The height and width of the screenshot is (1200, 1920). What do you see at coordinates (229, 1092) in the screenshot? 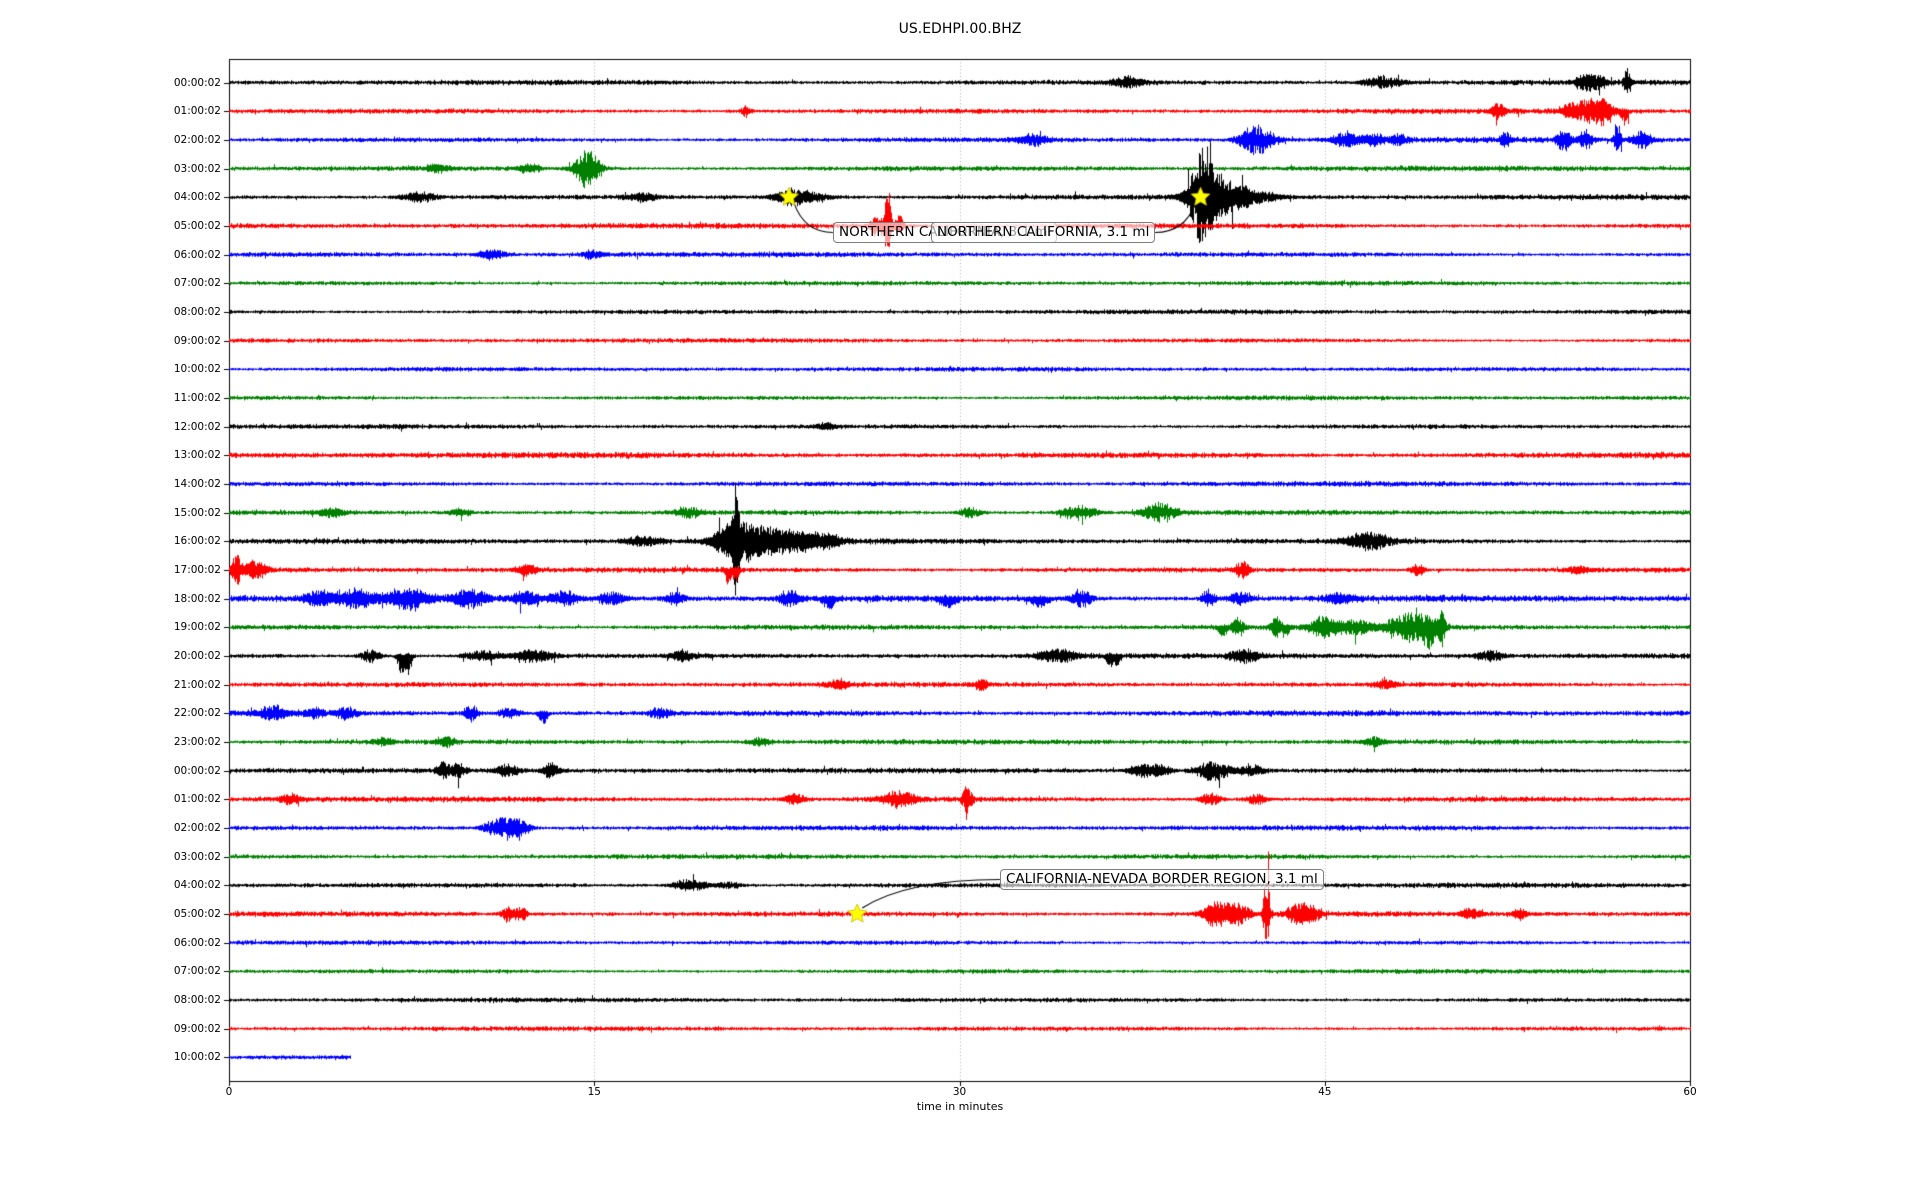
I see `x-tick-label: 0` at bounding box center [229, 1092].